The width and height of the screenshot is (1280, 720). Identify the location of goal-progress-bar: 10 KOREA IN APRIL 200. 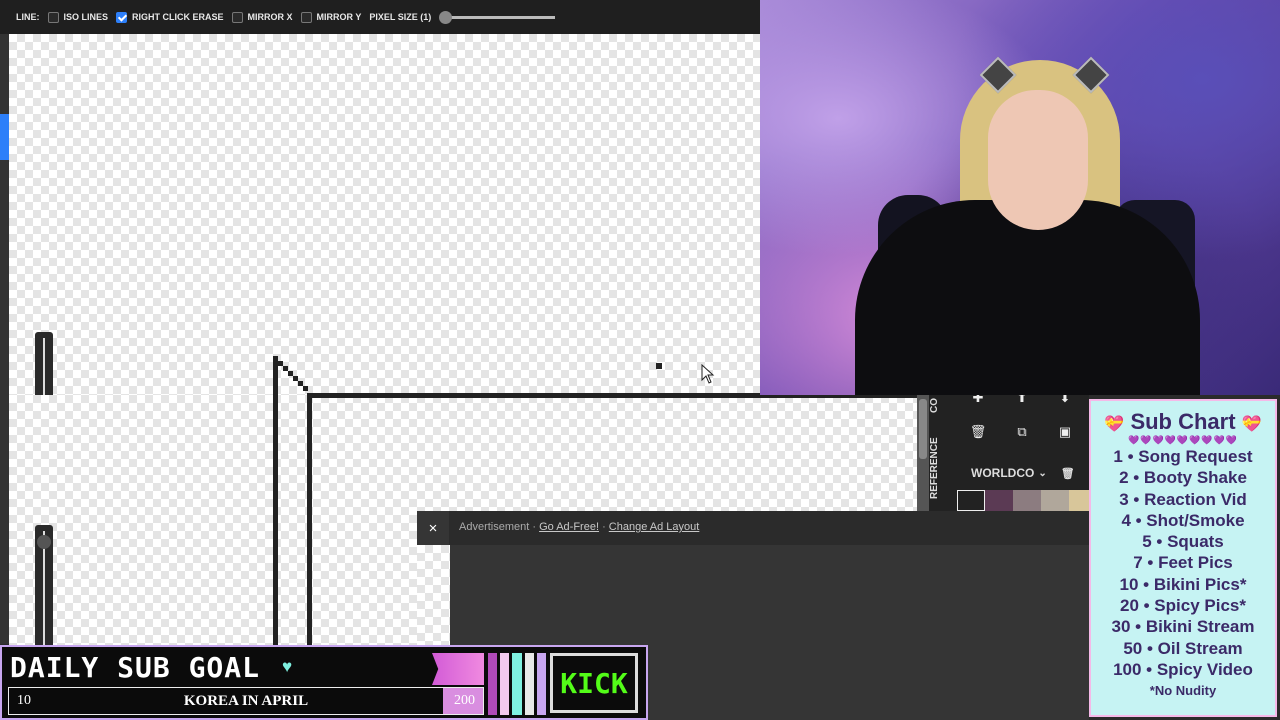
(246, 701).